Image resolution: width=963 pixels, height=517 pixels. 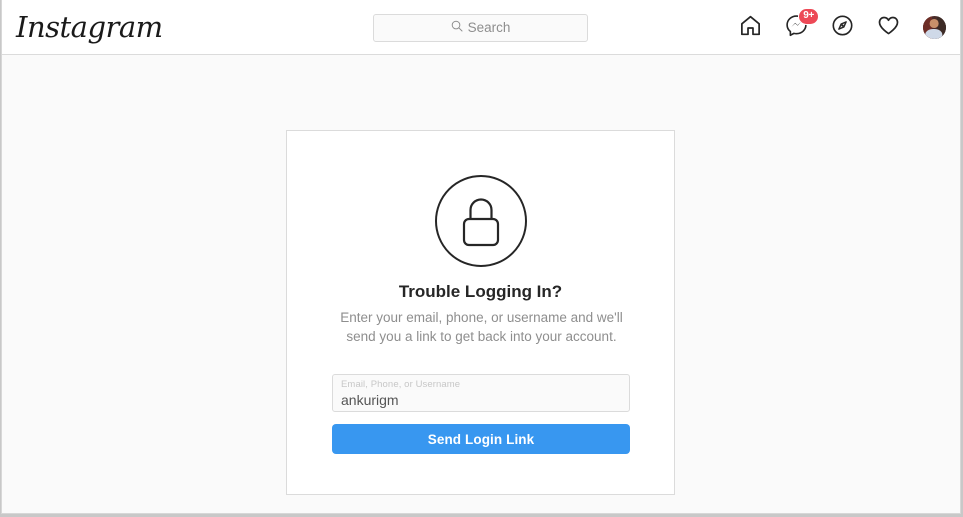 I want to click on page-title: Trouble Logging In?, so click(x=480, y=291).